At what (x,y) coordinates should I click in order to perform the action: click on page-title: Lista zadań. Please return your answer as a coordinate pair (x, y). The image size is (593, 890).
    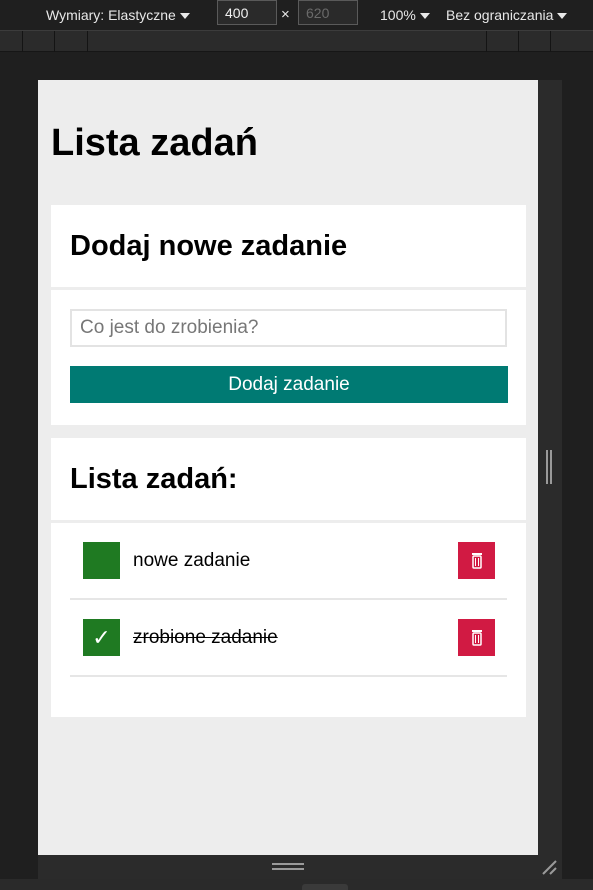
    Looking at the image, I should click on (154, 143).